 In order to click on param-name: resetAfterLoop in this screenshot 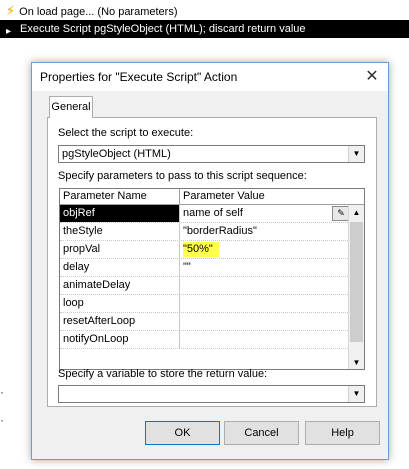, I will do `click(120, 321)`.